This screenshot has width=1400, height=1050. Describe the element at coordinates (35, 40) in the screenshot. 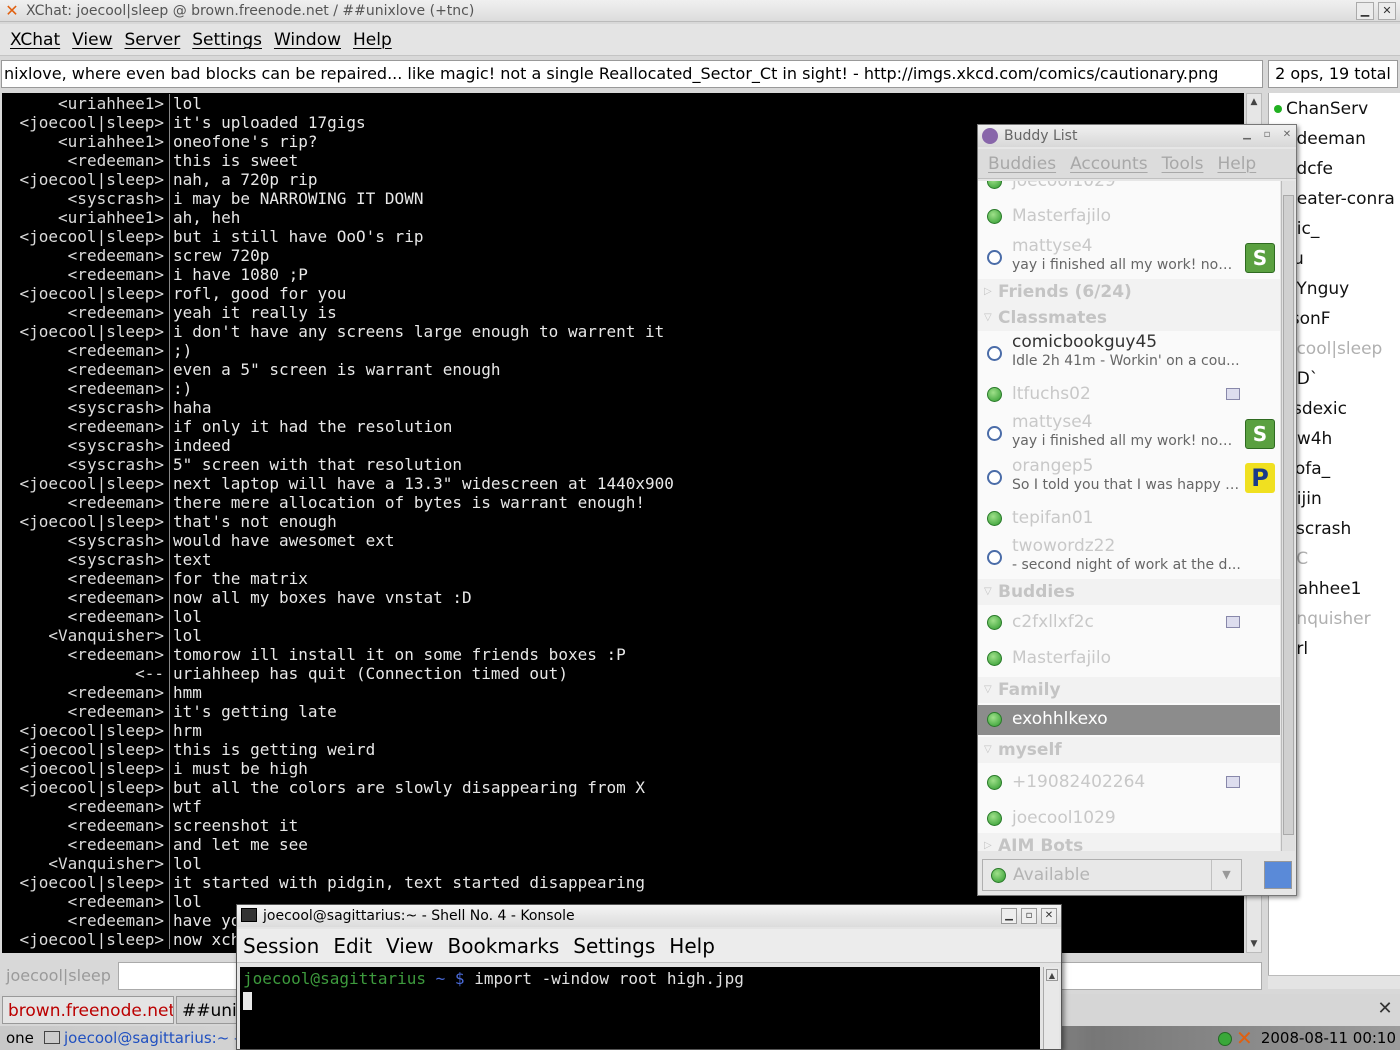

I see `menu-xchat: XChat` at that location.